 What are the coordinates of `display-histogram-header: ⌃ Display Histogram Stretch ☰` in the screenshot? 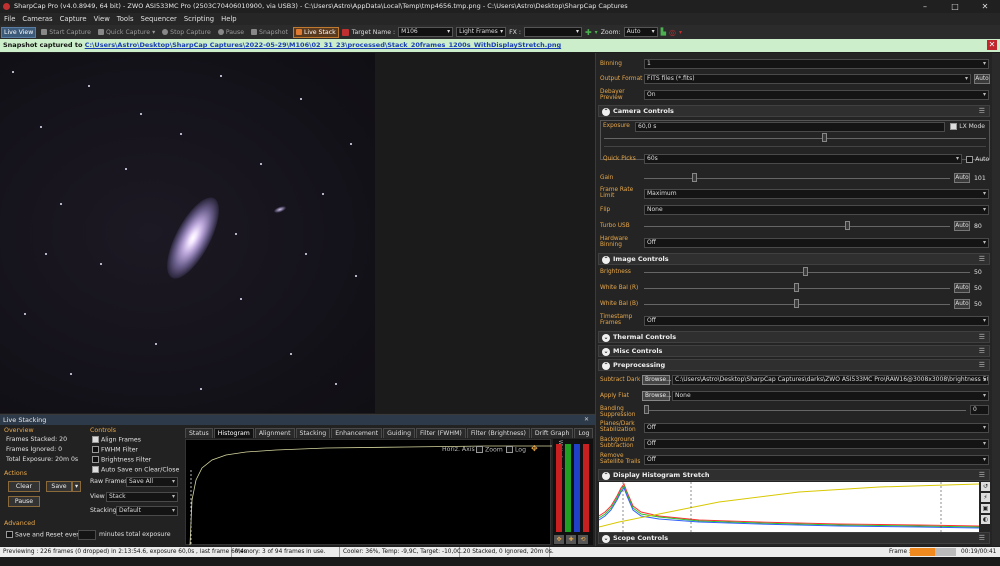 It's located at (794, 475).